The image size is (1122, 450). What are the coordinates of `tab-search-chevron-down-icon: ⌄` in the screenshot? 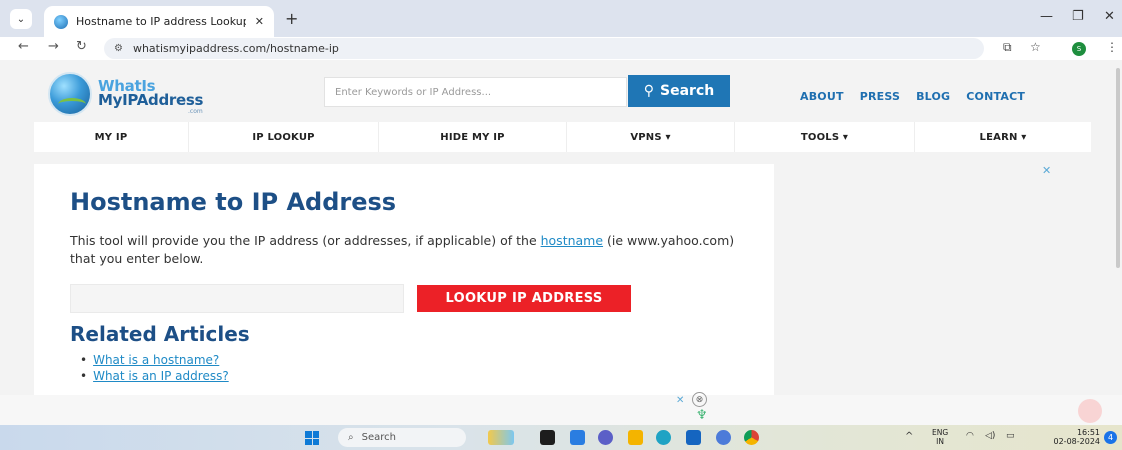 It's located at (21, 19).